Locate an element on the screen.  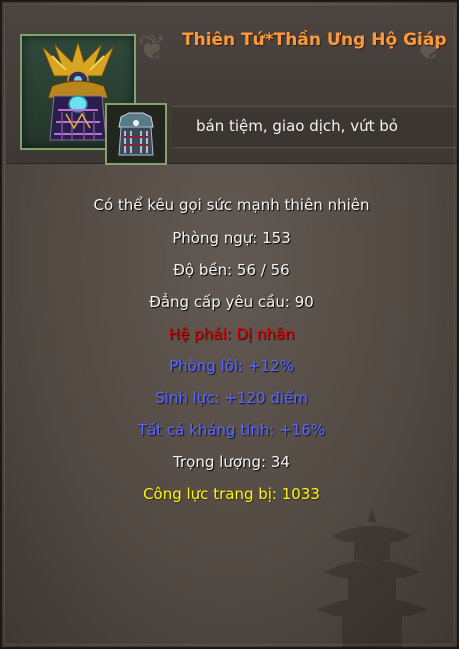
defense-stat: Phòng ngự: 153 is located at coordinates (231, 238).